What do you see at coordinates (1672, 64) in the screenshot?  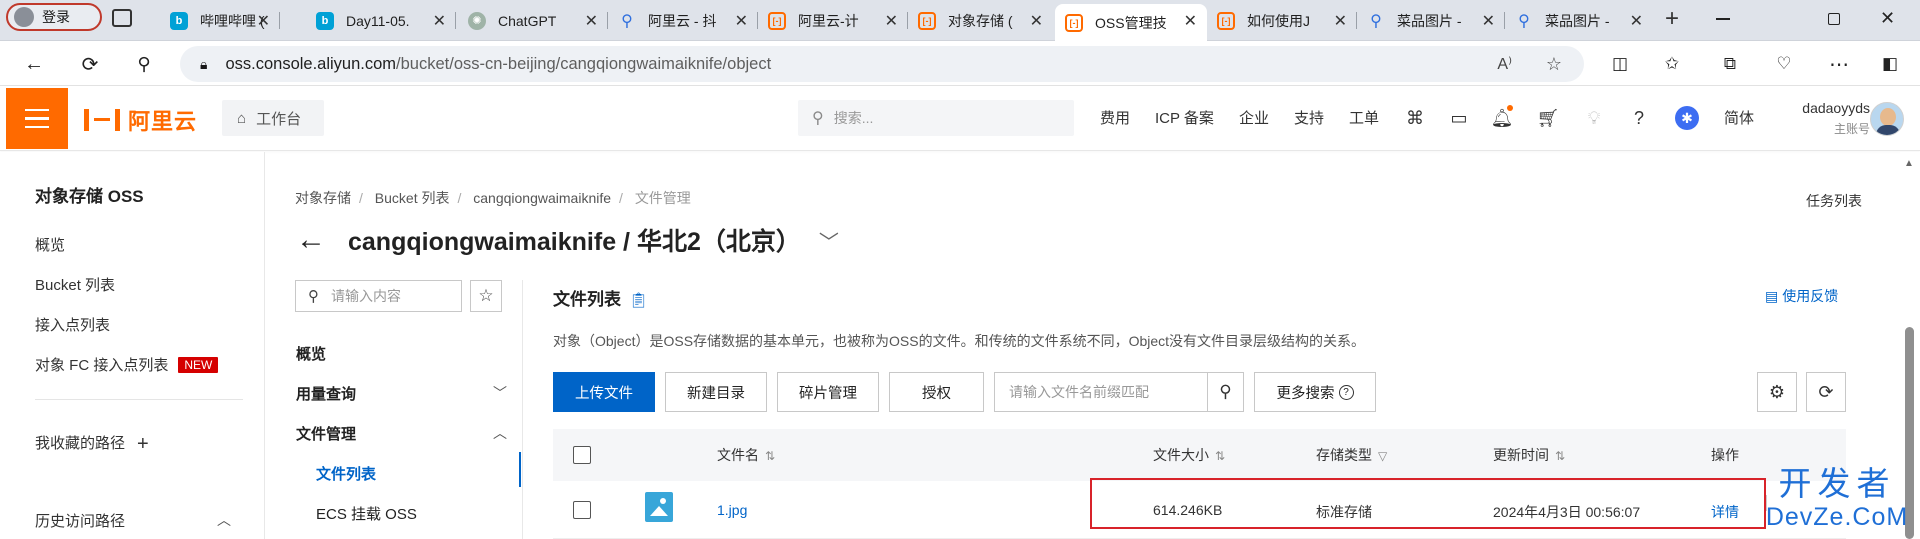 I see `favorites-icon: ✩` at bounding box center [1672, 64].